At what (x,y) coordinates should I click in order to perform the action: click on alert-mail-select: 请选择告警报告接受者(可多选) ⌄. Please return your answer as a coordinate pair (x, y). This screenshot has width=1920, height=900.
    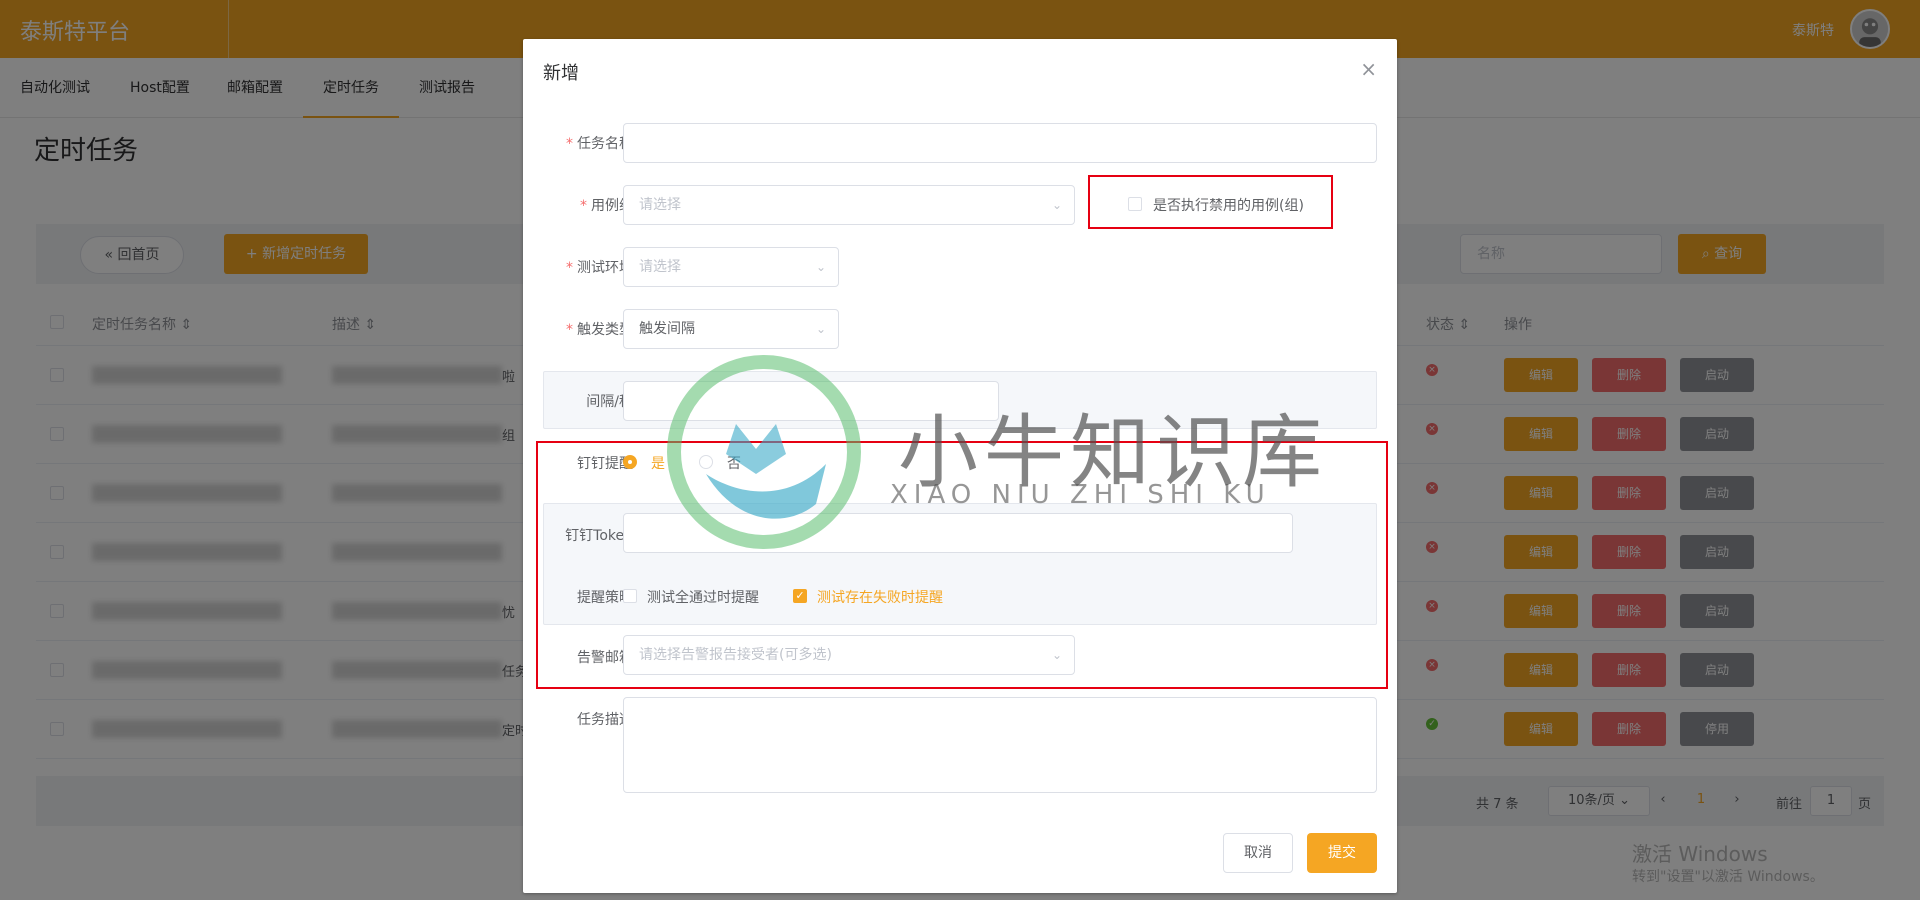
    Looking at the image, I should click on (849, 655).